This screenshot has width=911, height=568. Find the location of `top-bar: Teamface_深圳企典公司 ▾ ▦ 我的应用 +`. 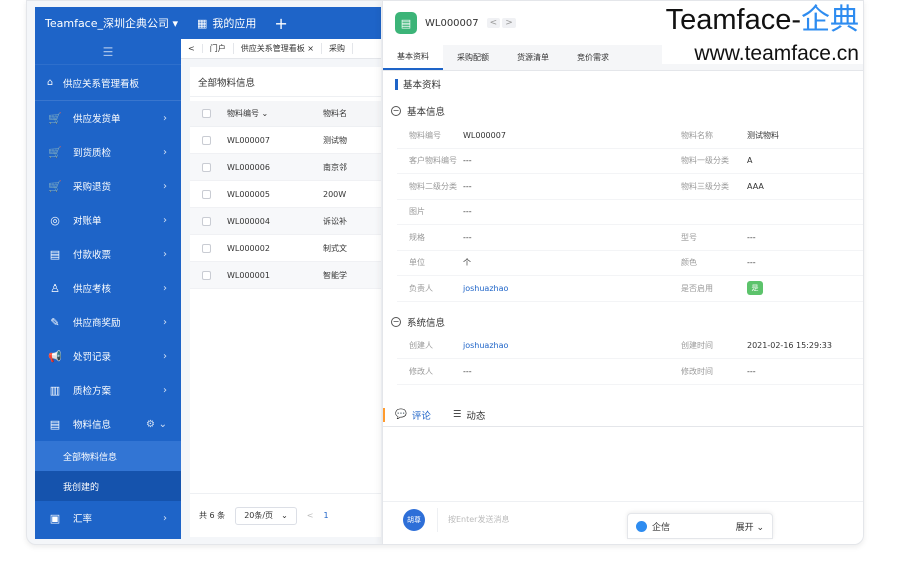

top-bar: Teamface_深圳企典公司 ▾ ▦ 我的应用 + is located at coordinates (208, 23).